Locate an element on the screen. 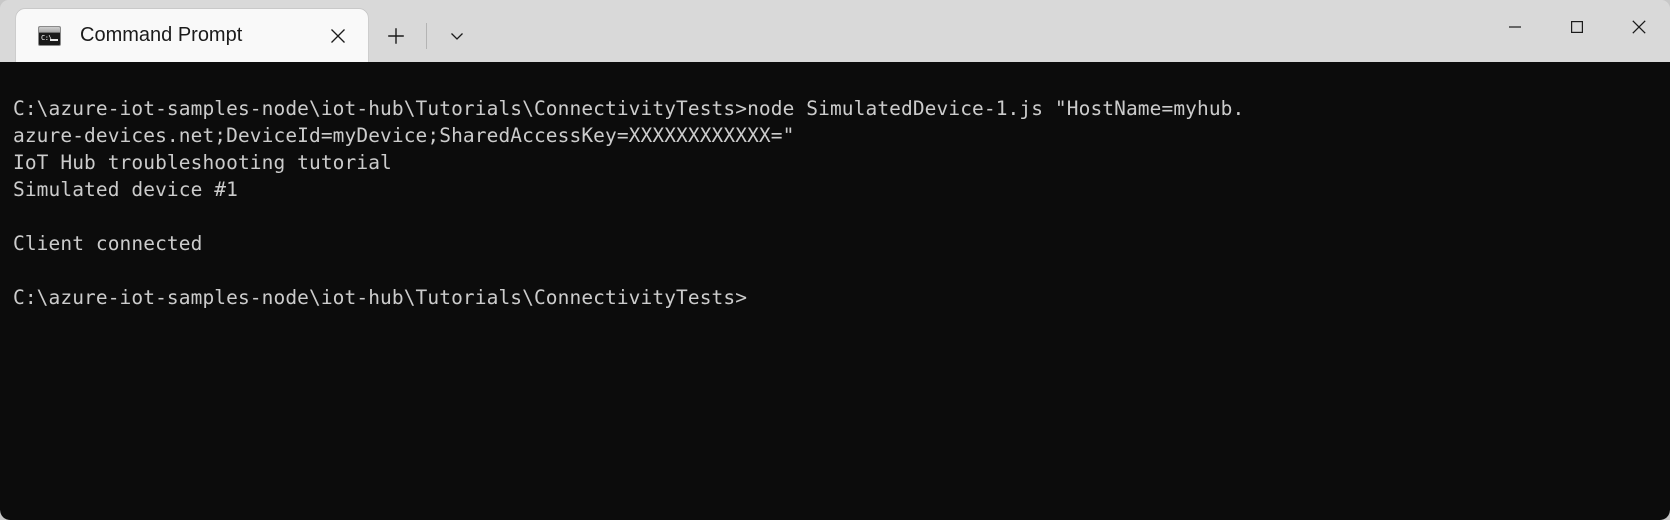  tab-command-prompt: C:\ Command Prompt is located at coordinates (192, 35).